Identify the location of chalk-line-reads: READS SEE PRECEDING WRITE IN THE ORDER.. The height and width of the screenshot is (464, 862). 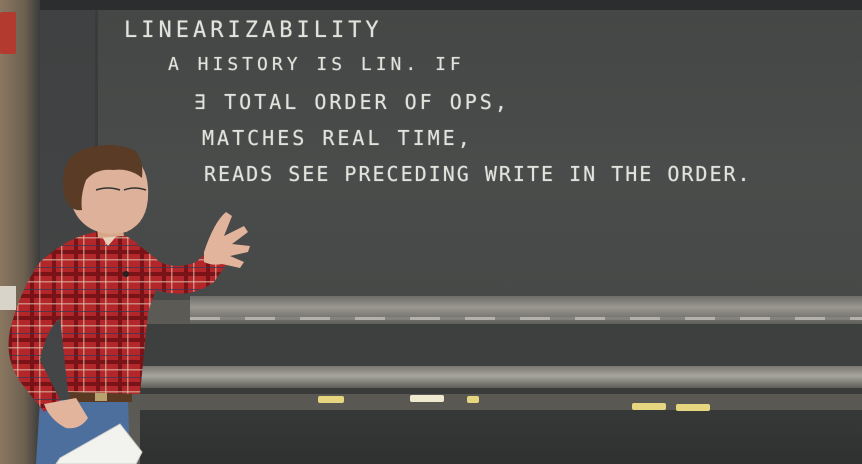
(478, 174).